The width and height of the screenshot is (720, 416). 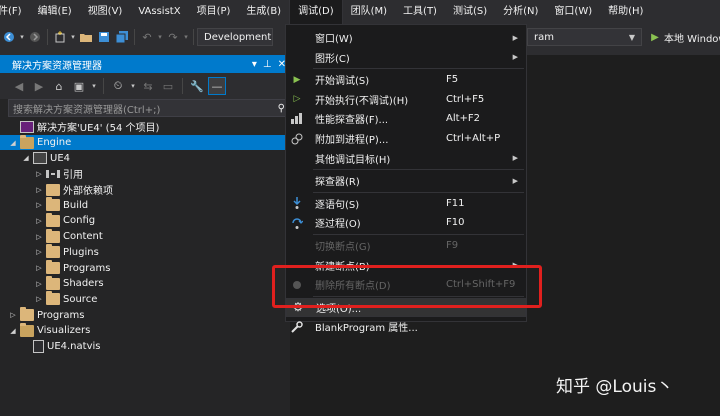 What do you see at coordinates (145, 205) in the screenshot?
I see `tree-item: ▷ Build` at bounding box center [145, 205].